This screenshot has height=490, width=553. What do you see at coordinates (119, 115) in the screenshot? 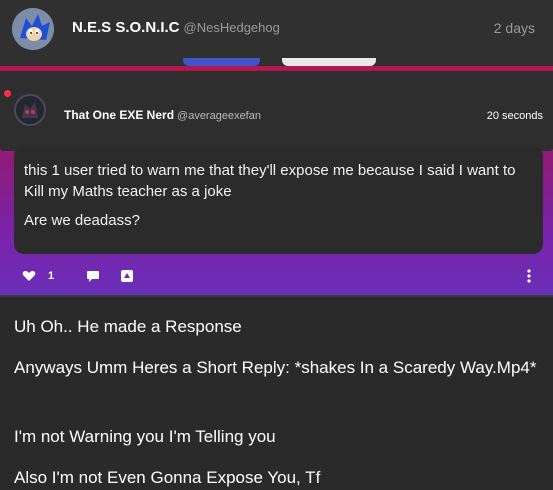
I see `quoted-author-name: That One EXE Nerd` at bounding box center [119, 115].